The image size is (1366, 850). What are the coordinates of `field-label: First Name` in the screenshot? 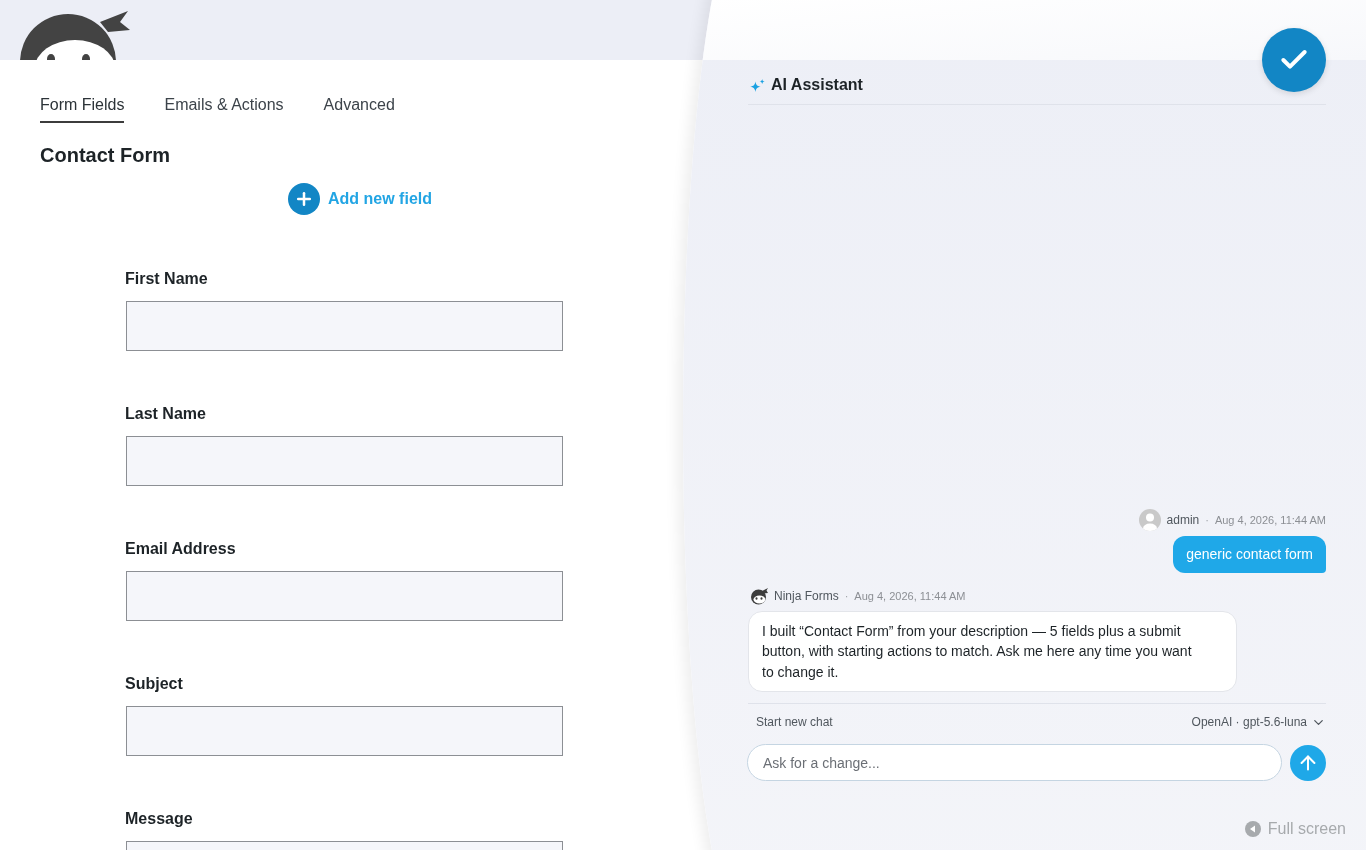 It's located at (166, 279).